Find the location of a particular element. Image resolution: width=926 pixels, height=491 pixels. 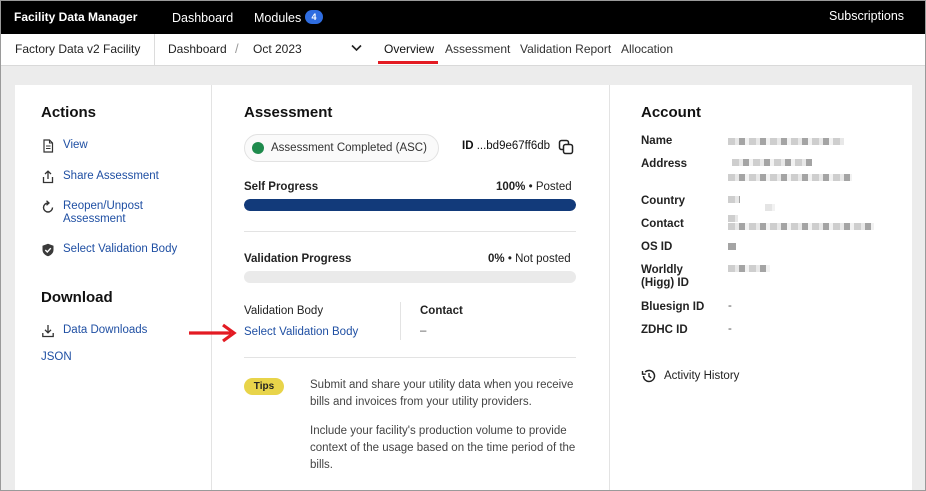

download-icon is located at coordinates (48, 331).